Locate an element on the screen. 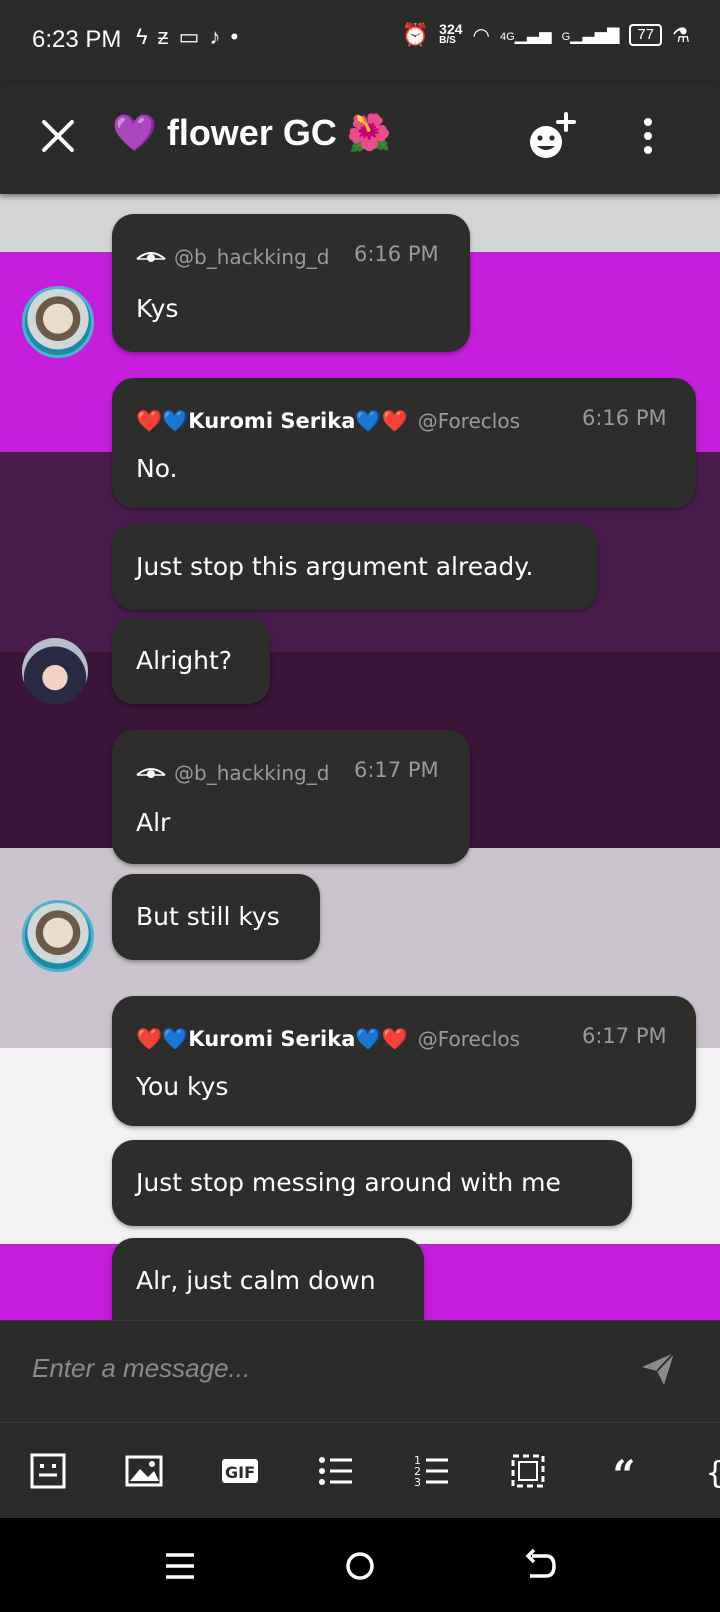 The width and height of the screenshot is (720, 1612). wifi-icon: ◠ is located at coordinates (481, 35).